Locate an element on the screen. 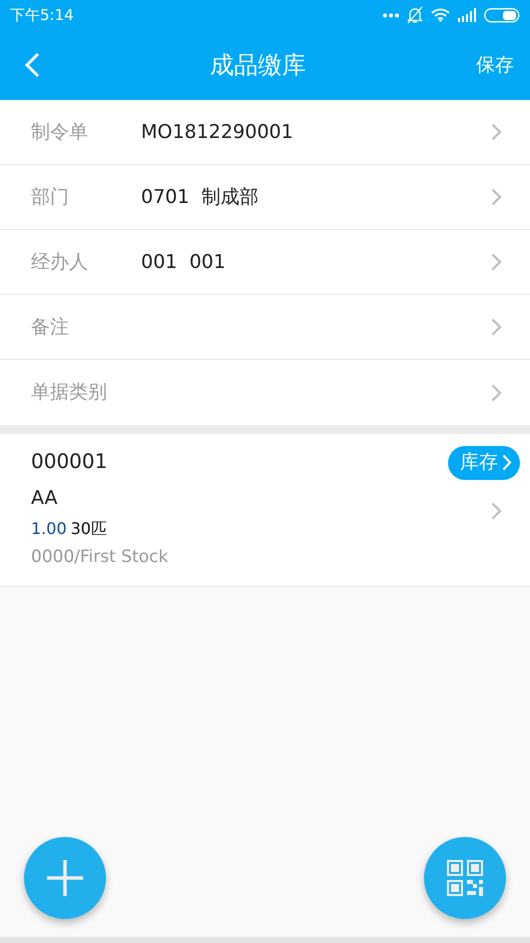  form-row: 经办人 001 001 is located at coordinates (265, 262).